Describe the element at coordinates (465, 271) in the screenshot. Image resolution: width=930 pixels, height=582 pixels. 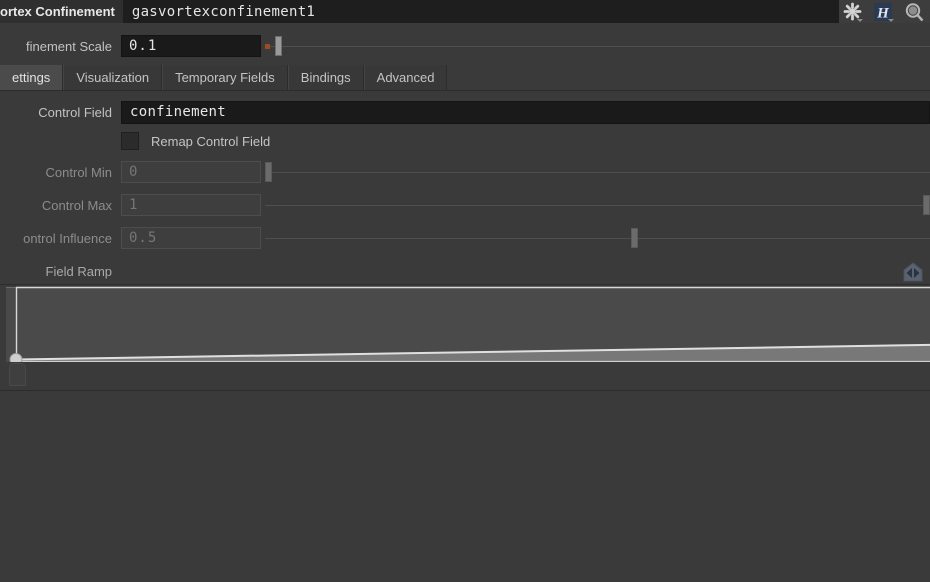
I see `field-ramp-header: Field Ramp` at that location.